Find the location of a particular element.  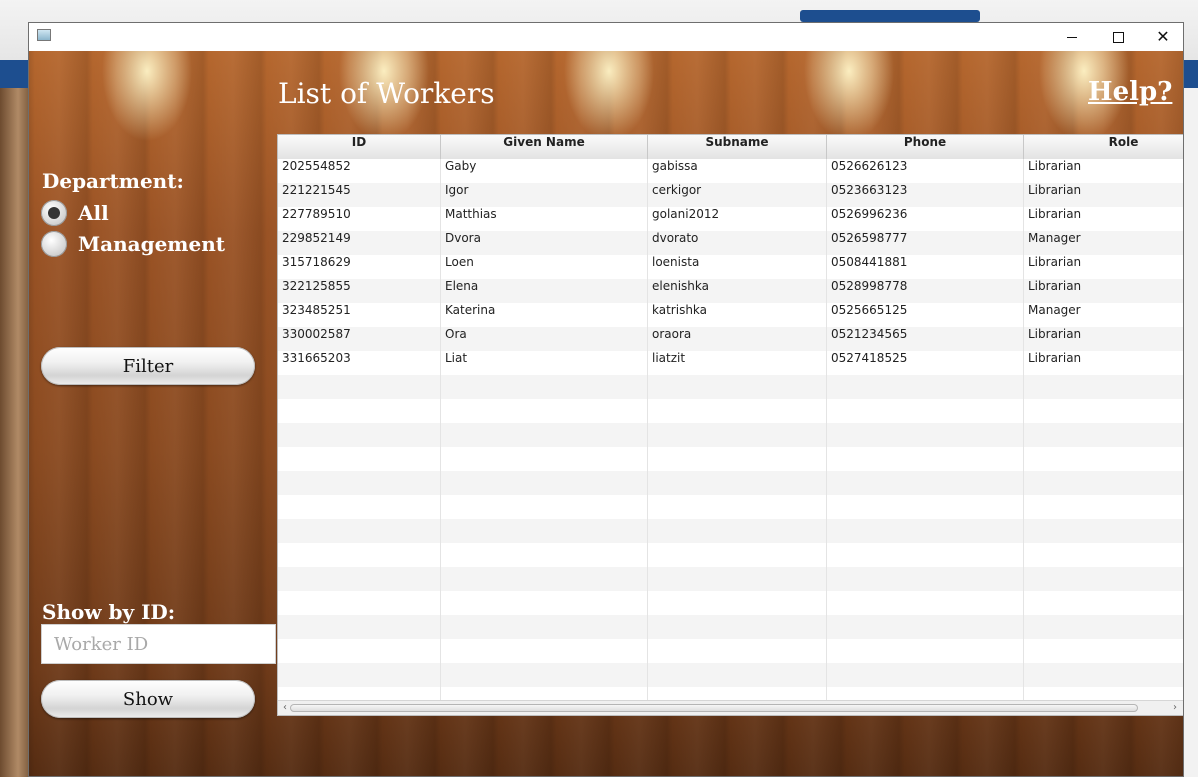

close-button: ✕ is located at coordinates (1161, 37).